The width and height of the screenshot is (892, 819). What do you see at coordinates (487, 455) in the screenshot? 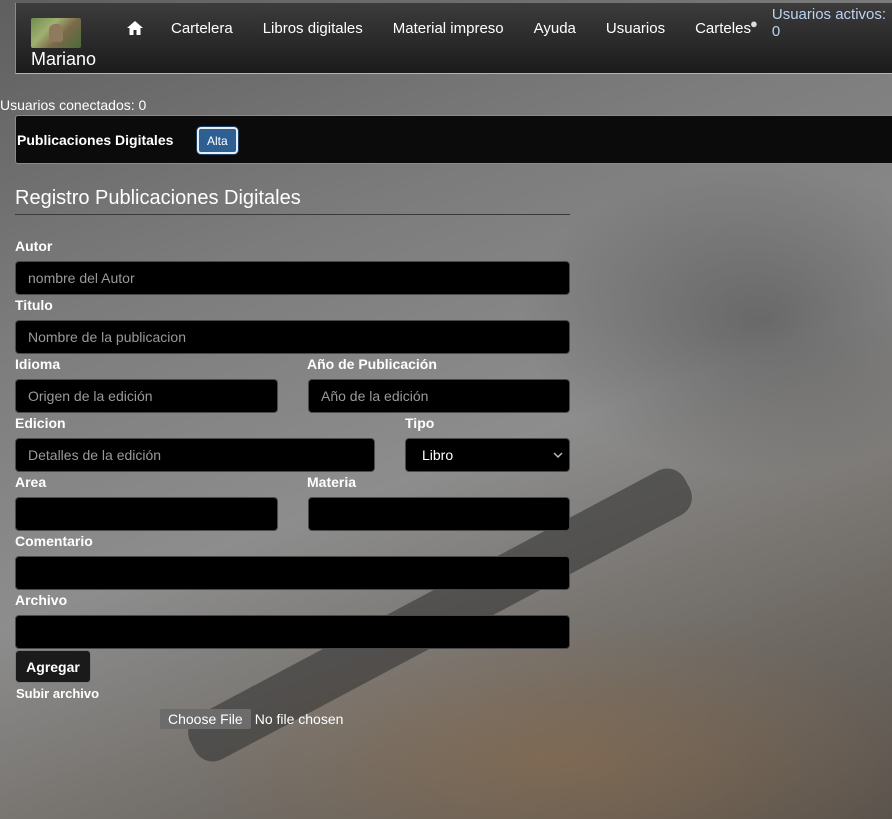
I see `tipo-select: Libro` at bounding box center [487, 455].